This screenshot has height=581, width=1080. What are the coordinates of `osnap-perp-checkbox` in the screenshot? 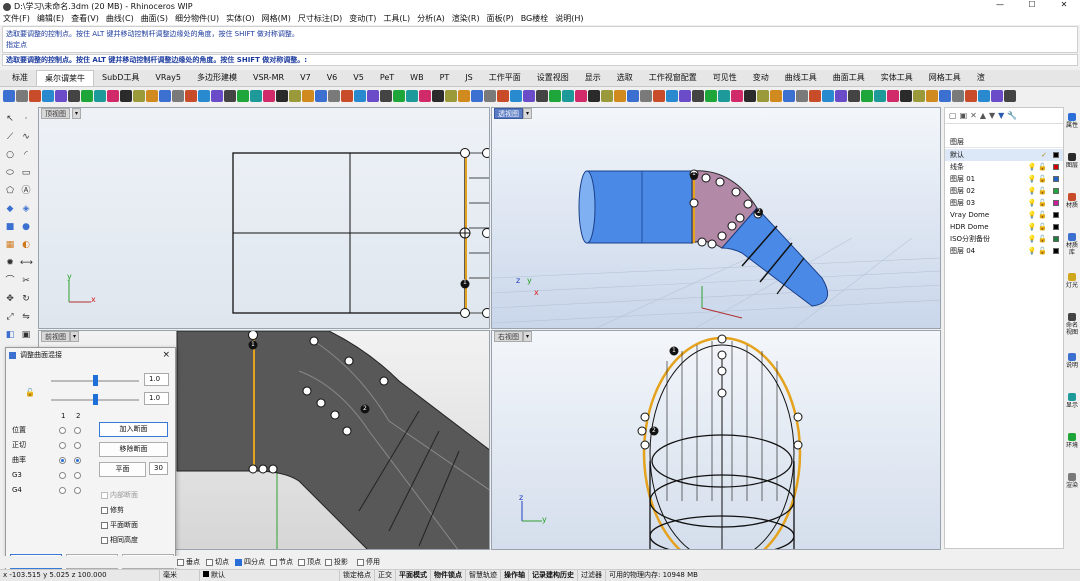 It's located at (180, 562).